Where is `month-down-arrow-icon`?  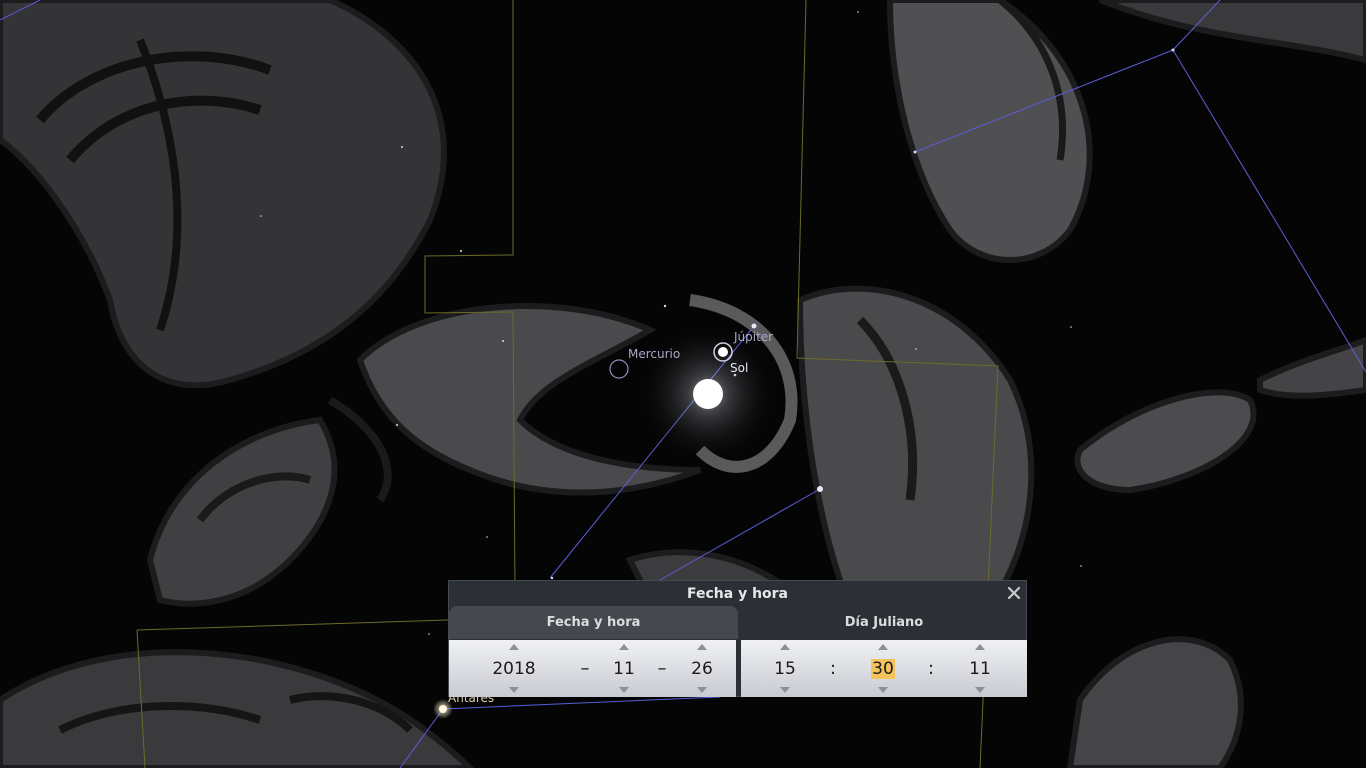
month-down-arrow-icon is located at coordinates (624, 690).